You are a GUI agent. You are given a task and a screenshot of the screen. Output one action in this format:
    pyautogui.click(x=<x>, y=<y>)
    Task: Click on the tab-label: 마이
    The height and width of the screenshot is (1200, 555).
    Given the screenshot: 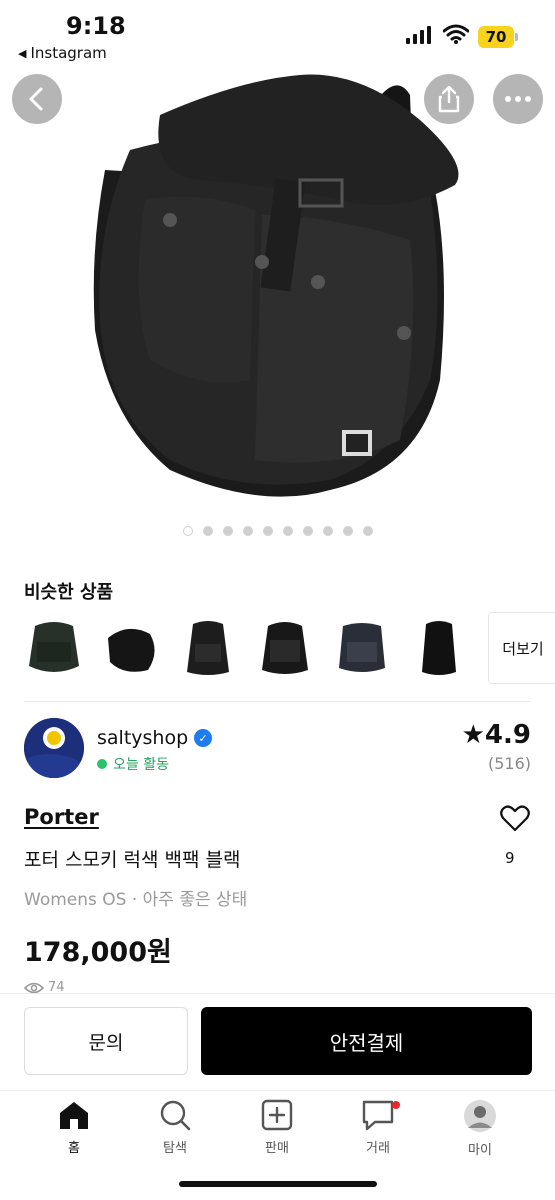 What is the action you would take?
    pyautogui.click(x=480, y=1150)
    